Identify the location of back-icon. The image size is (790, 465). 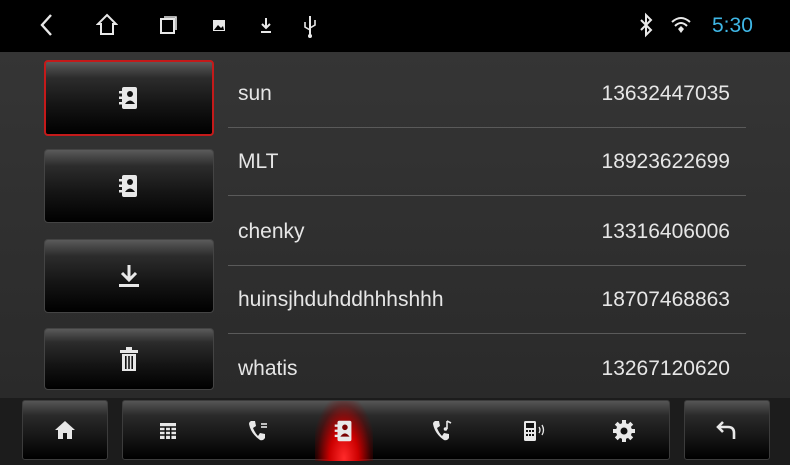
(46, 25).